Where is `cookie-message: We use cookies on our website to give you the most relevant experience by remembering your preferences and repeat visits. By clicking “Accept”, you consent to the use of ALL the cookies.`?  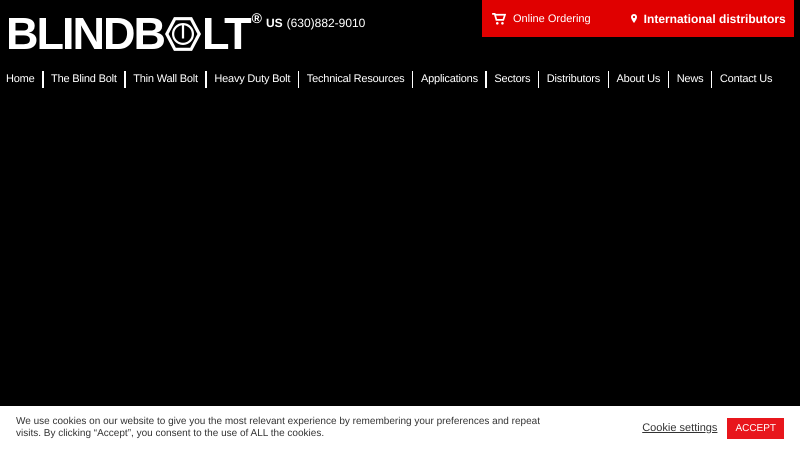
cookie-message: We use cookies on our website to give you the most relevant experience by remembering your preferences and repeat visits. By clicking “Accept”, you consent to the use of ALL the cookies. is located at coordinates (278, 428).